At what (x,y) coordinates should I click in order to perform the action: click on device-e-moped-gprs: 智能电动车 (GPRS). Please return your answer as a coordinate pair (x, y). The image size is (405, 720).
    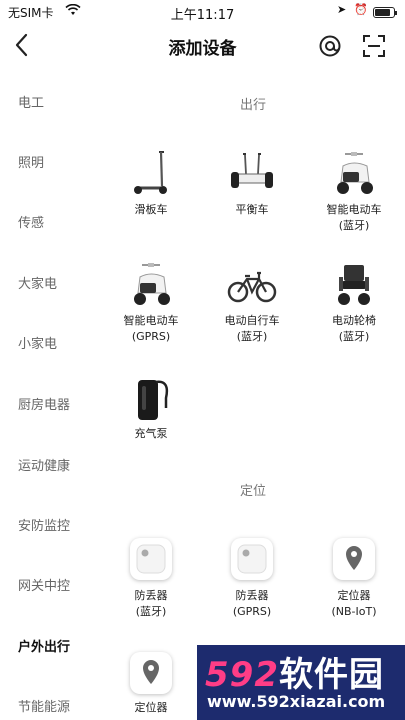
    Looking at the image, I should click on (151, 302).